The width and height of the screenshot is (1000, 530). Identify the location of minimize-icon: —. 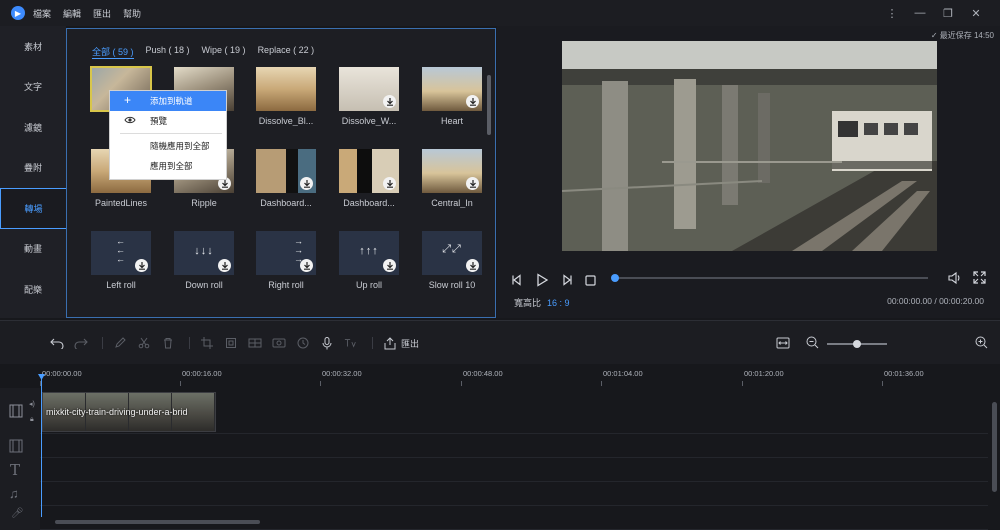
(920, 13).